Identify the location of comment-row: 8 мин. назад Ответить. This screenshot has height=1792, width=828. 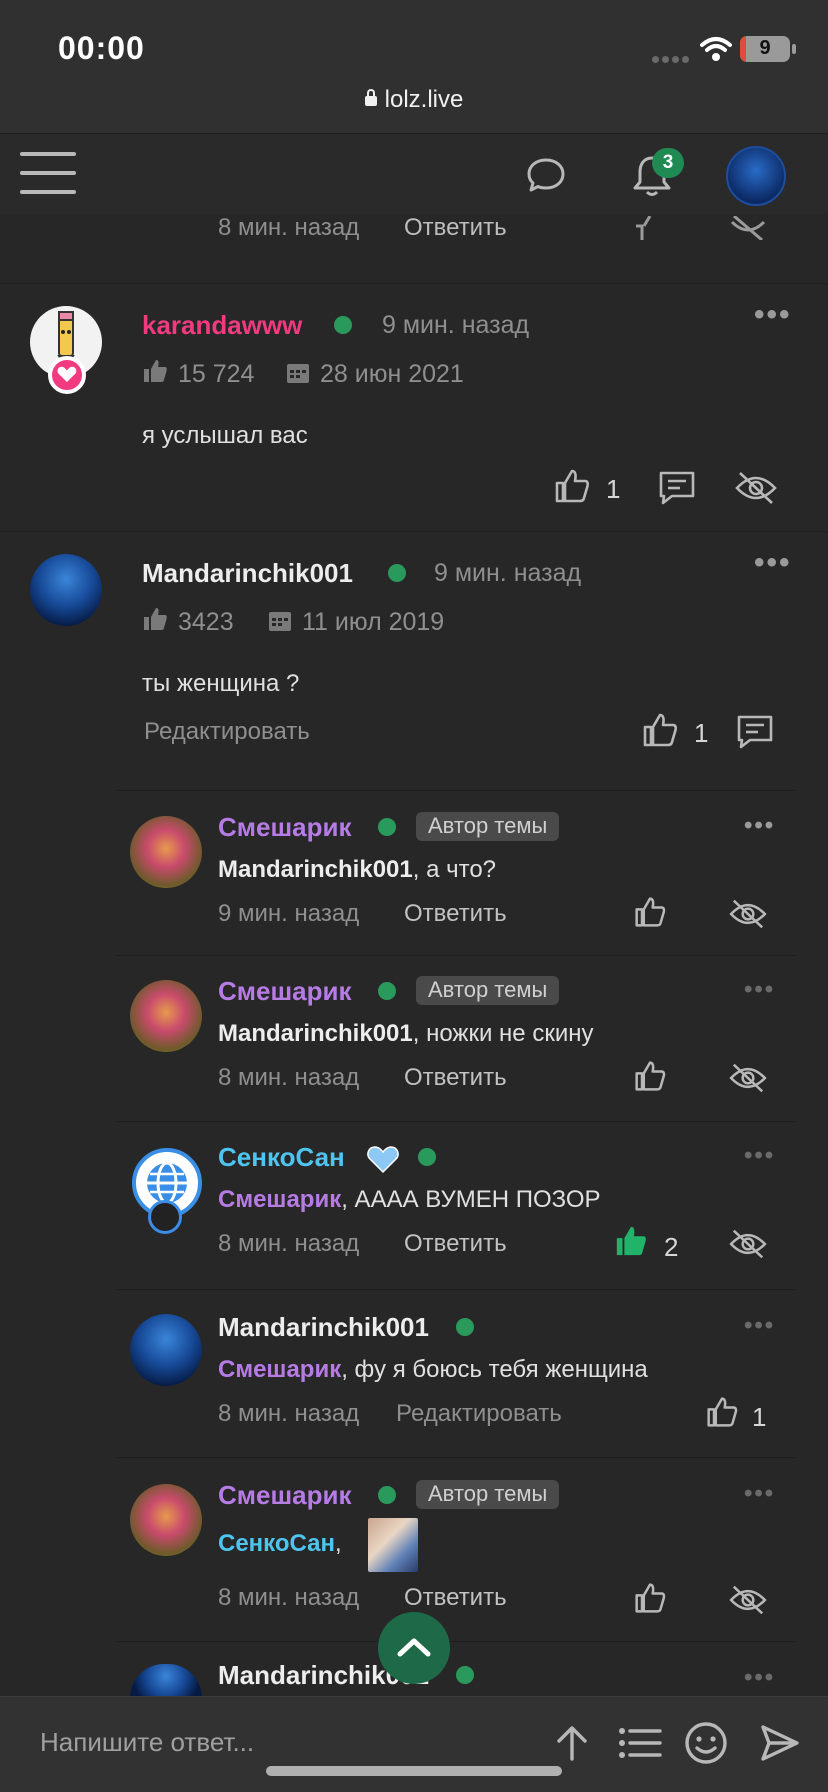
(414, 249).